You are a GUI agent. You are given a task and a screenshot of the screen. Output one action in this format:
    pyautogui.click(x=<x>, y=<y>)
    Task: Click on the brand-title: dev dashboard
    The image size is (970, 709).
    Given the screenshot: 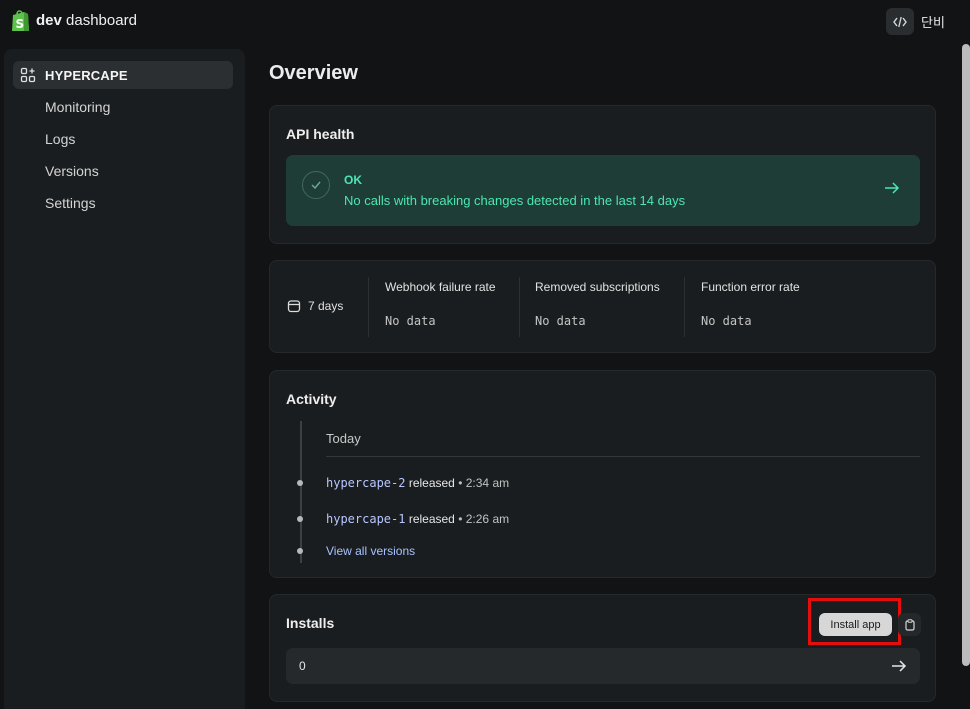 What is the action you would take?
    pyautogui.click(x=86, y=20)
    